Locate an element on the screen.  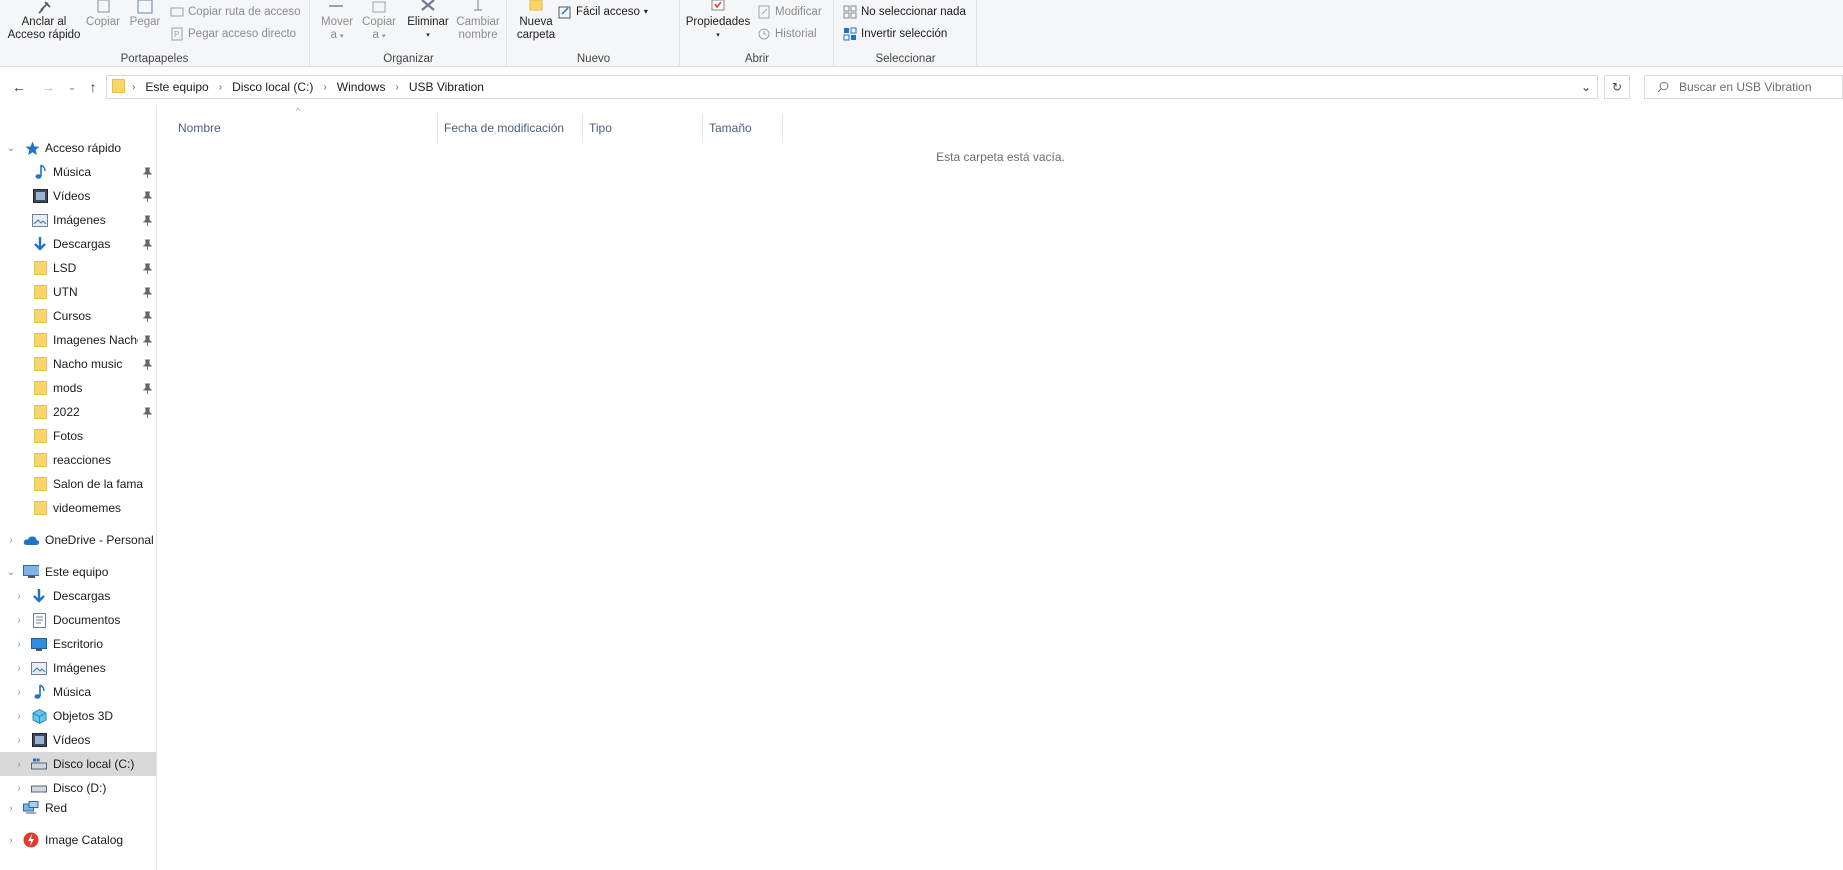
nav-pc-imagenes: › Imágenes is located at coordinates (78, 668).